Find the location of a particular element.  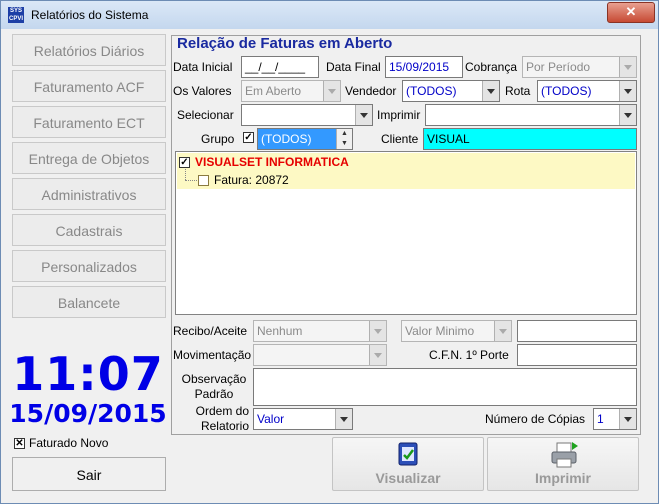

sidebar-item-cadastrais: Cadastrais is located at coordinates (89, 230).